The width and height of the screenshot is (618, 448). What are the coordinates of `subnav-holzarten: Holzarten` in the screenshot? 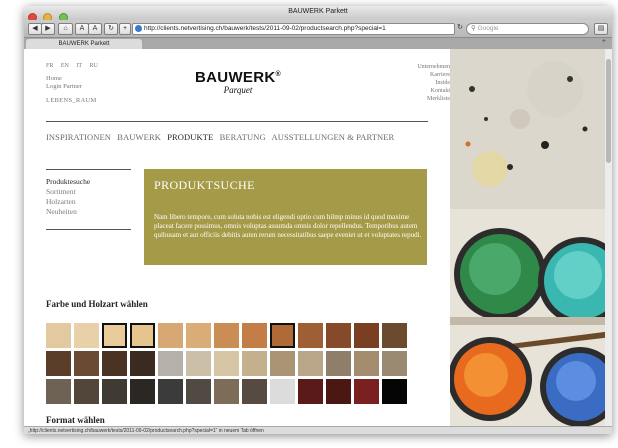 It's located at (68, 202).